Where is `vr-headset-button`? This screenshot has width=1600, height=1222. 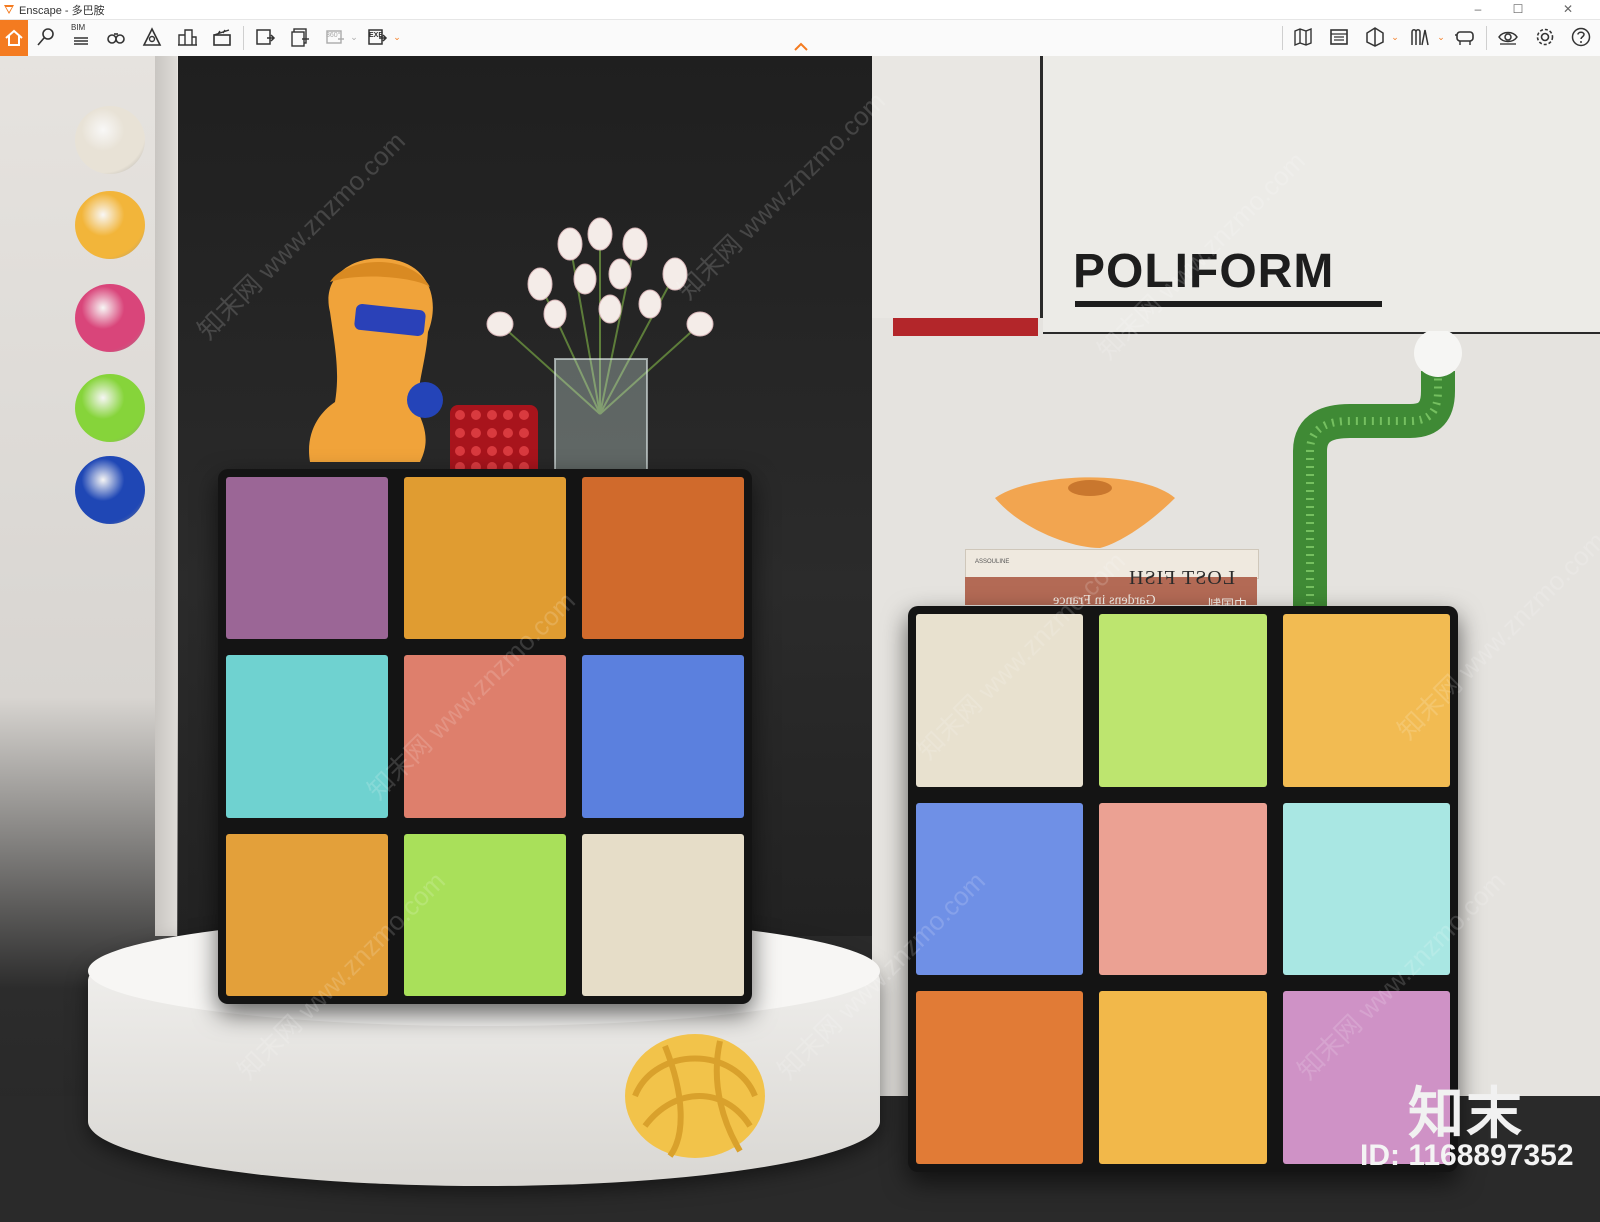 vr-headset-button is located at coordinates (1465, 37).